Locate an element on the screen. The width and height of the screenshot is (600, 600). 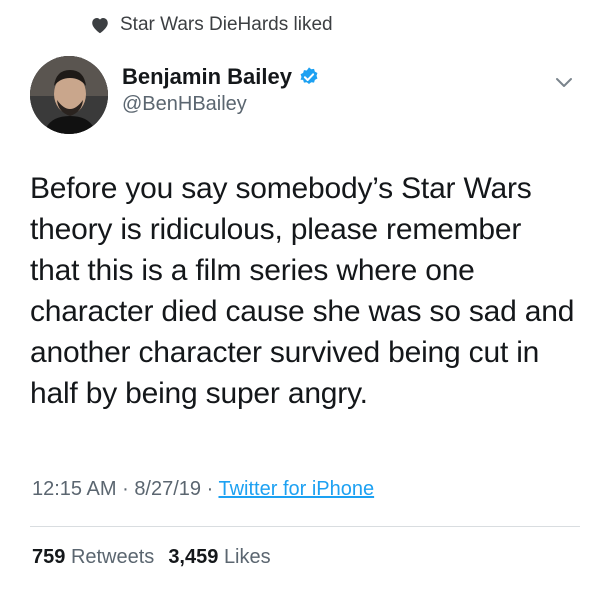
heart-icon is located at coordinates (100, 25).